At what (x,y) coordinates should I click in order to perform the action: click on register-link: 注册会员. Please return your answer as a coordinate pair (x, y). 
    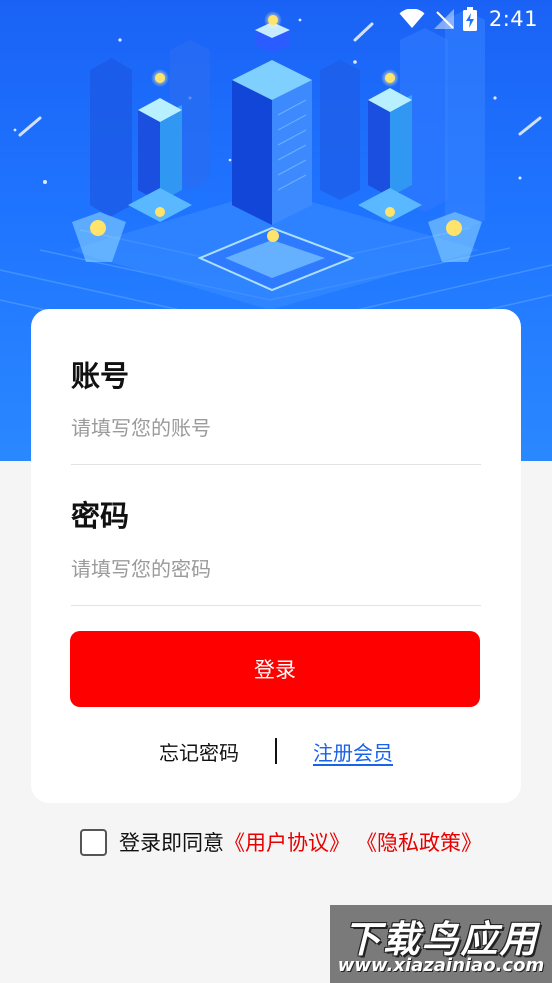
    Looking at the image, I should click on (353, 751).